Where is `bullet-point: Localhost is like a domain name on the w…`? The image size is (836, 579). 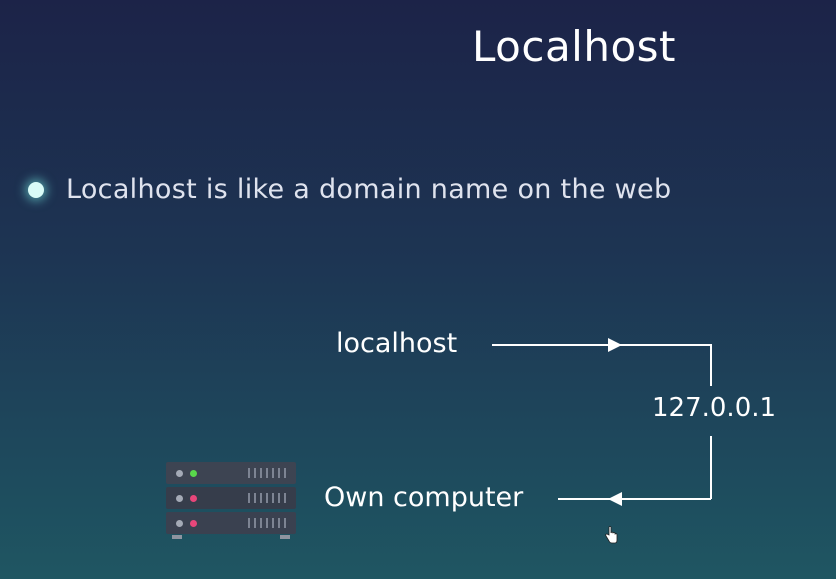 bullet-point: Localhost is like a domain name on the w… is located at coordinates (349, 189).